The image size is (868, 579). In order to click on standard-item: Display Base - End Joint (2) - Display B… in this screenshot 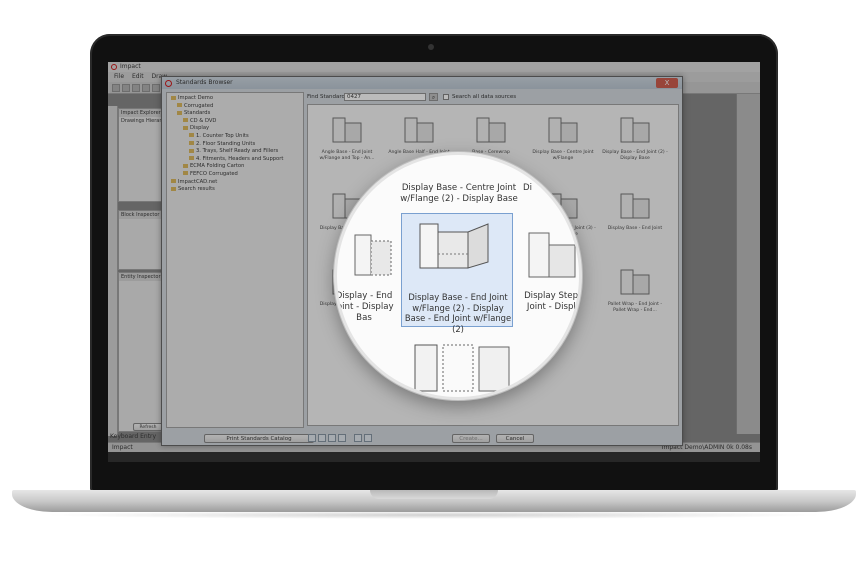, I will do `click(635, 147)`.